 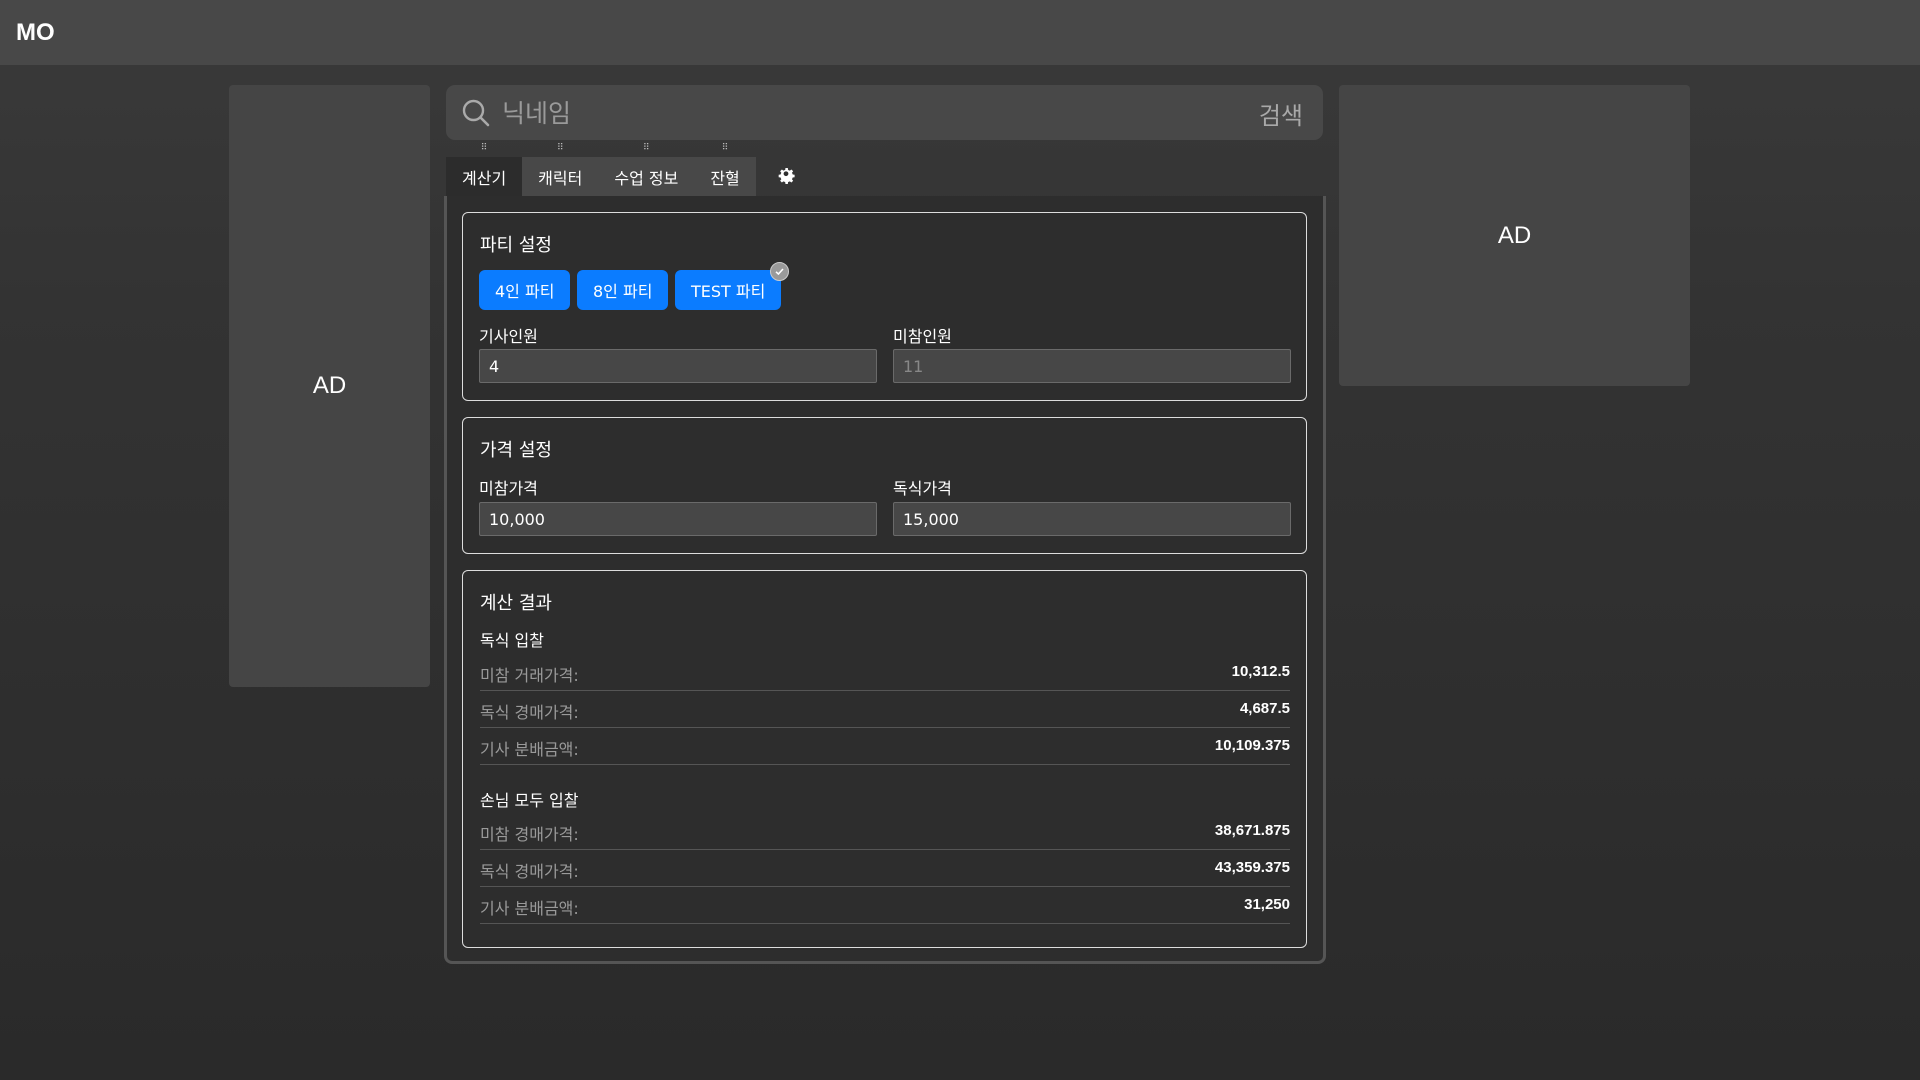 What do you see at coordinates (1252, 830) in the screenshot?
I see `result-value: 38,671.875` at bounding box center [1252, 830].